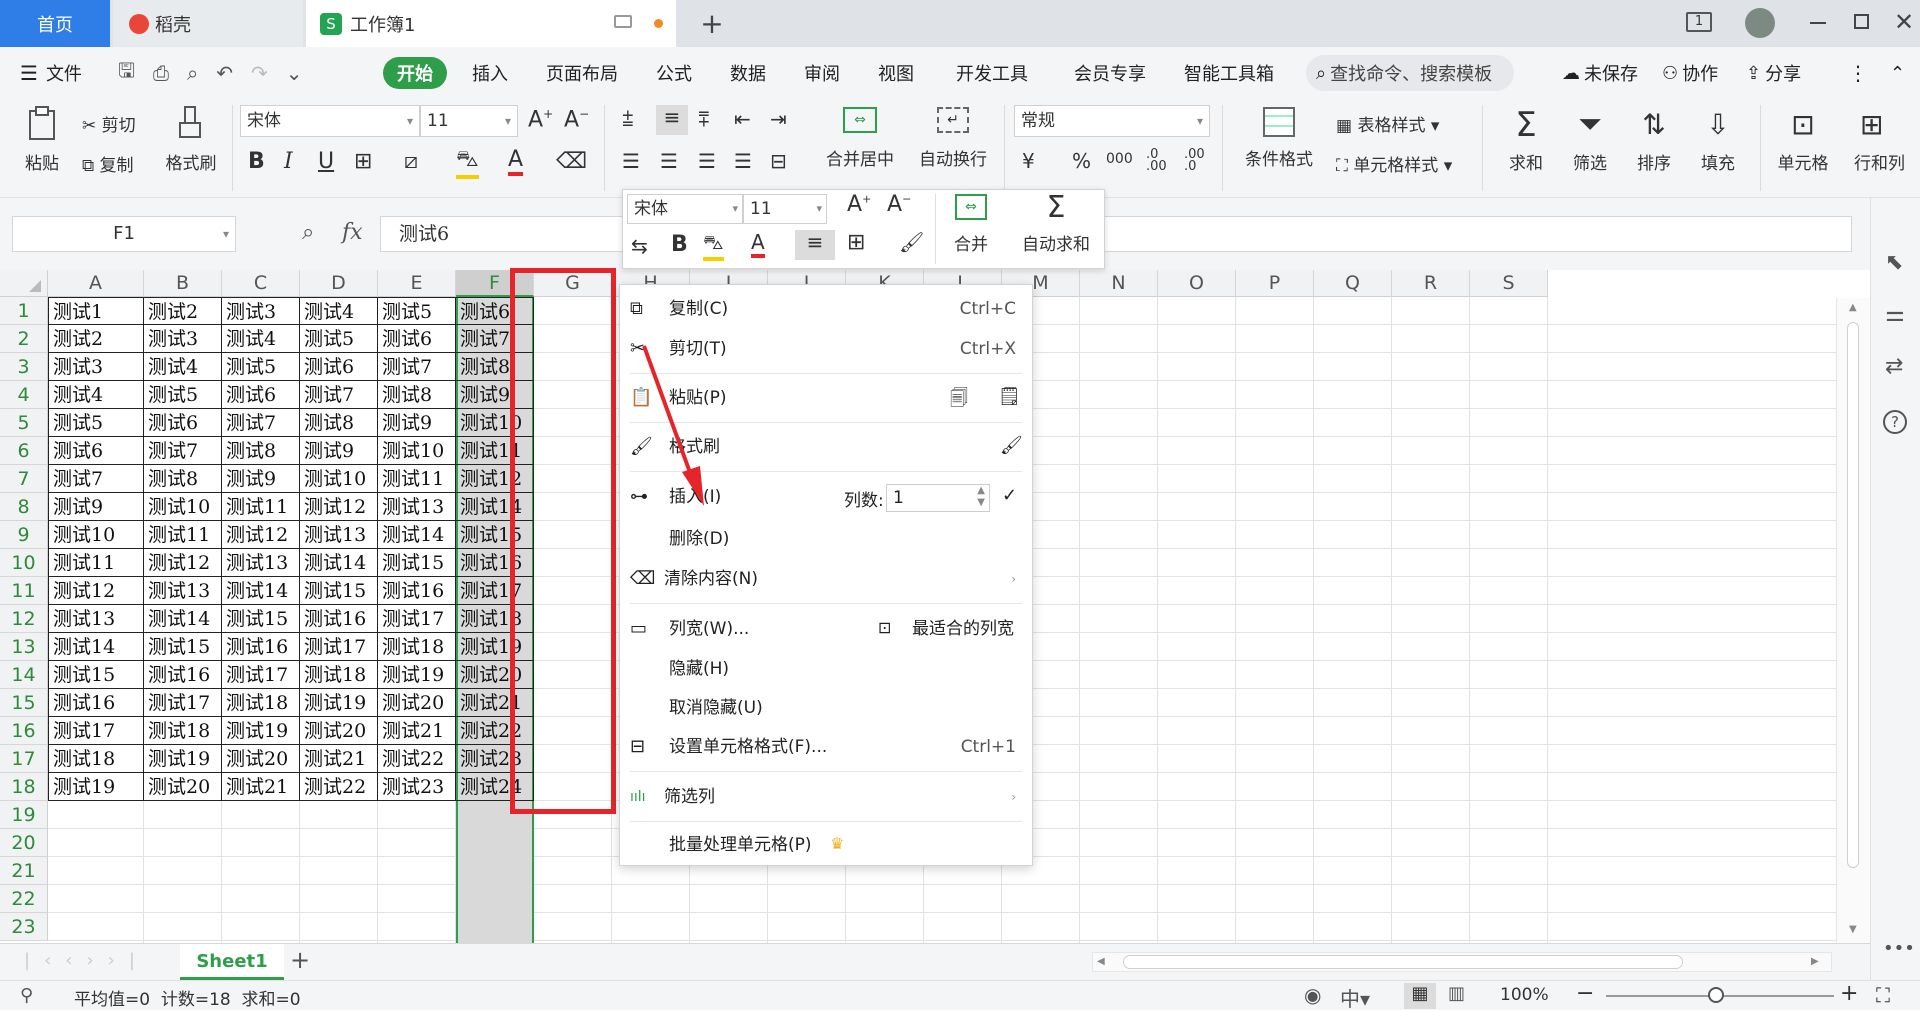  What do you see at coordinates (24, 311) in the screenshot?
I see `row-header-1: 1` at bounding box center [24, 311].